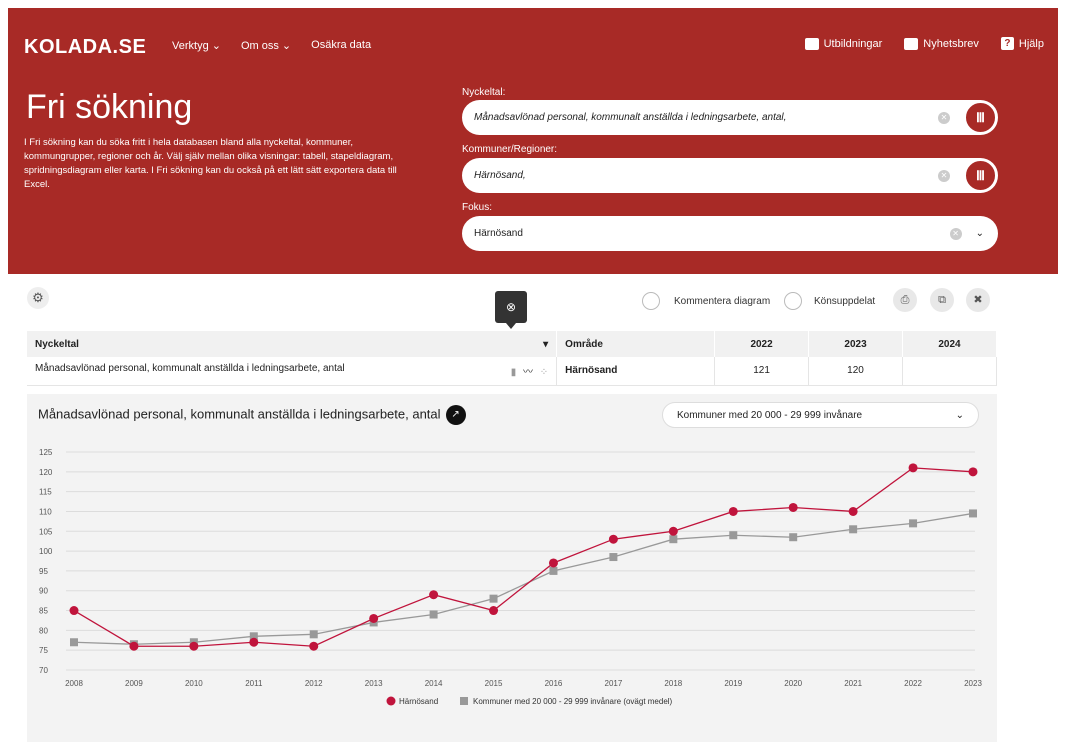 The image size is (1066, 742). What do you see at coordinates (673, 683) in the screenshot?
I see `x-tick-label: 2018` at bounding box center [673, 683].